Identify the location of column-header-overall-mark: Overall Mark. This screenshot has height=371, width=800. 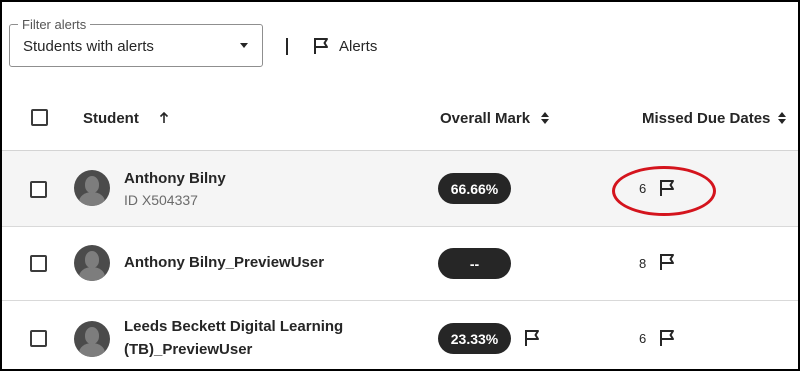
(485, 118).